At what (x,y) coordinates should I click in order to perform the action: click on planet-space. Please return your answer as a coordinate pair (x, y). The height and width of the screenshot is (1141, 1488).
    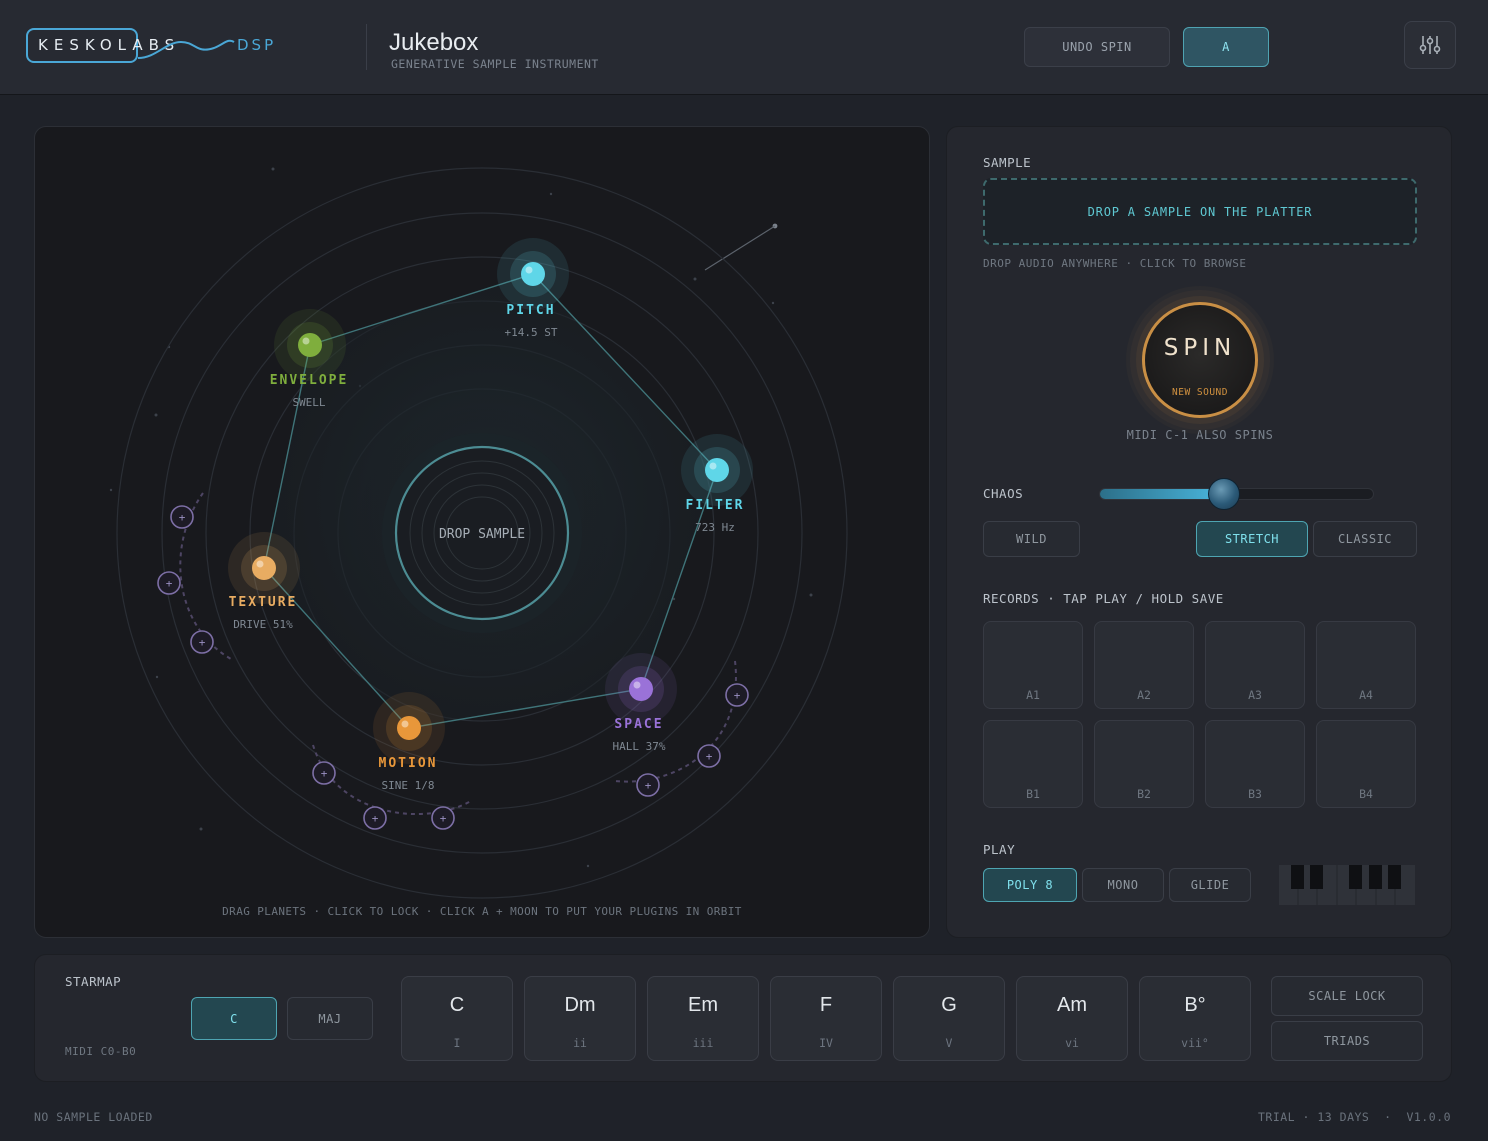
    Looking at the image, I should click on (641, 689).